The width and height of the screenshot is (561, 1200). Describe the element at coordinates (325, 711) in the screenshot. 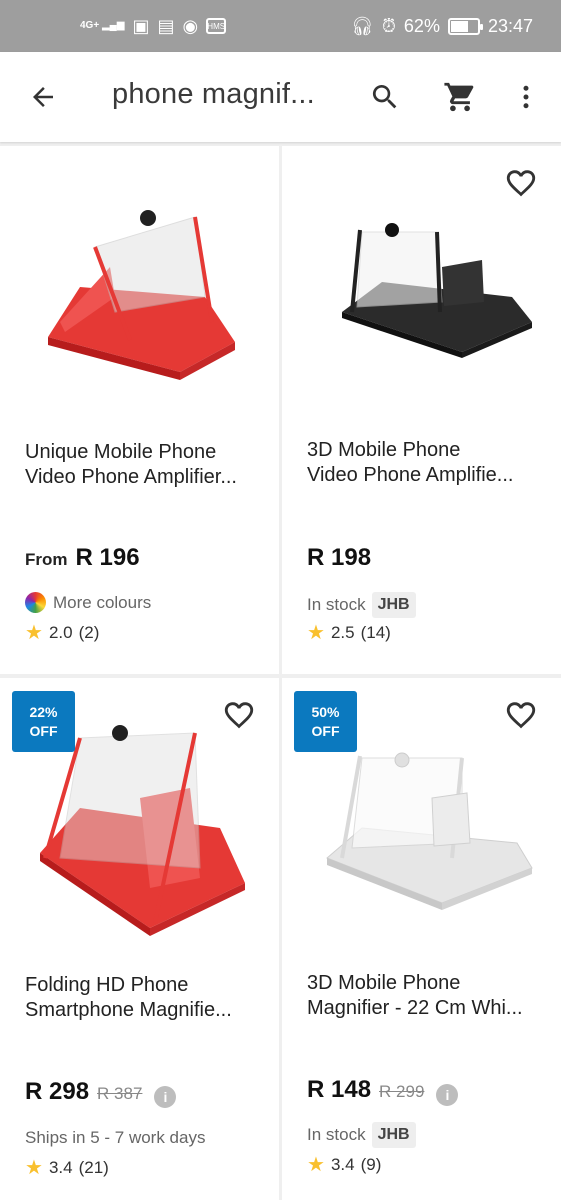

I see `discount-percent: 50%` at that location.